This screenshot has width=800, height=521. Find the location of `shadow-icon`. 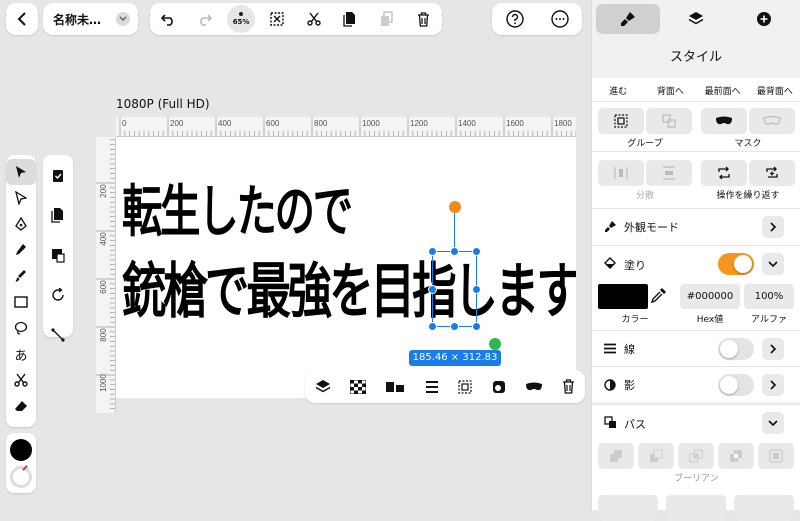

shadow-icon is located at coordinates (610, 384).